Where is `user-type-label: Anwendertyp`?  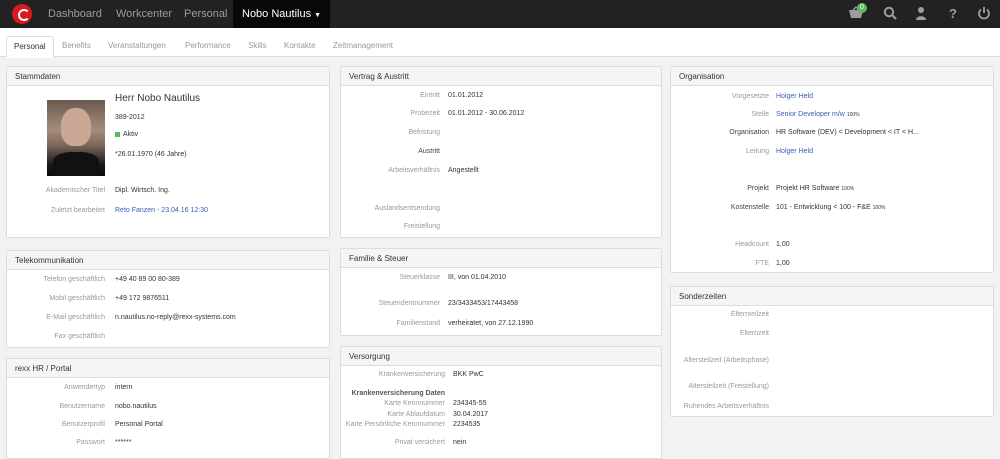 user-type-label: Anwendertyp is located at coordinates (84, 387).